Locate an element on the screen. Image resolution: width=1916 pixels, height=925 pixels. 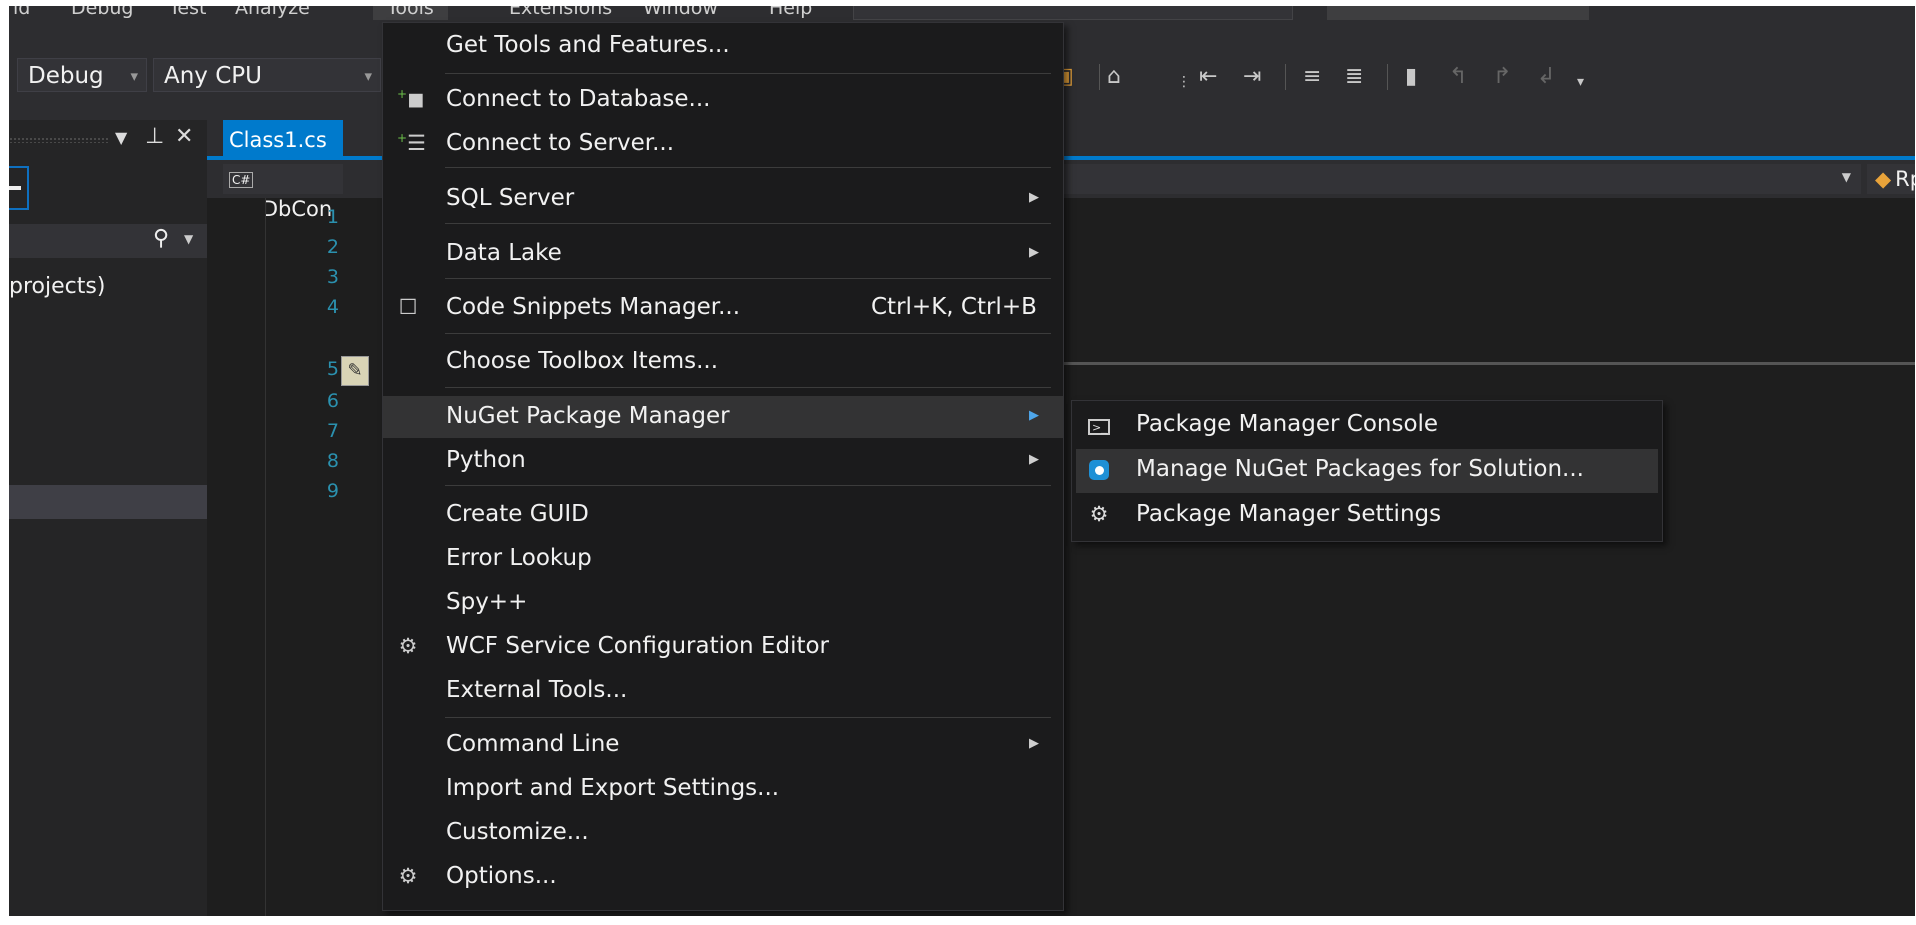
platform-value: Any CPU is located at coordinates (213, 76).